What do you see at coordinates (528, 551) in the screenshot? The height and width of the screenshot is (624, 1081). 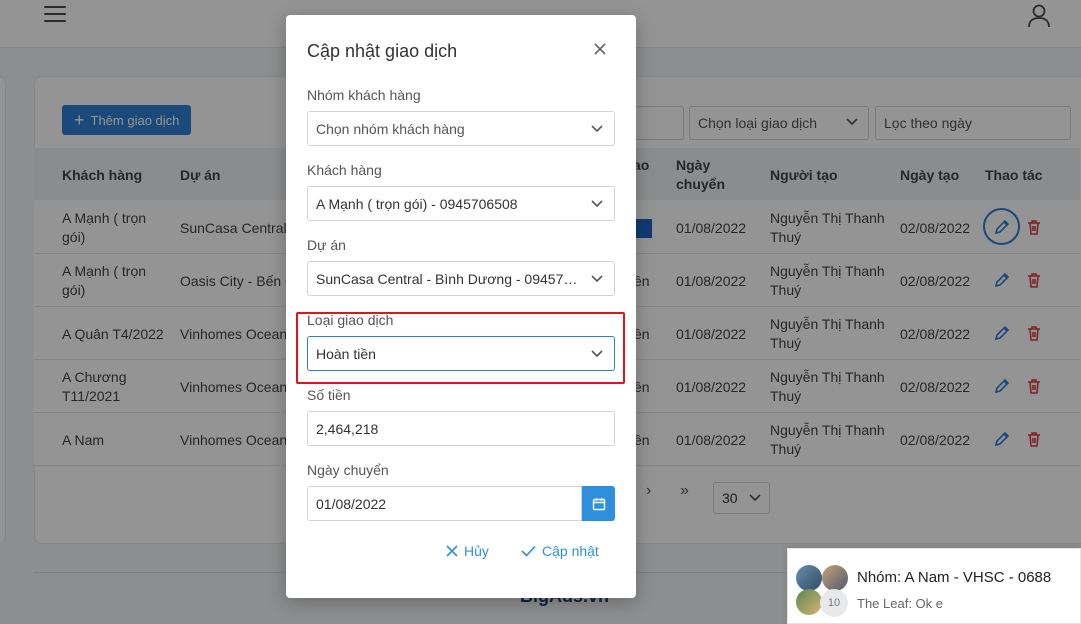 I see `check-icon` at bounding box center [528, 551].